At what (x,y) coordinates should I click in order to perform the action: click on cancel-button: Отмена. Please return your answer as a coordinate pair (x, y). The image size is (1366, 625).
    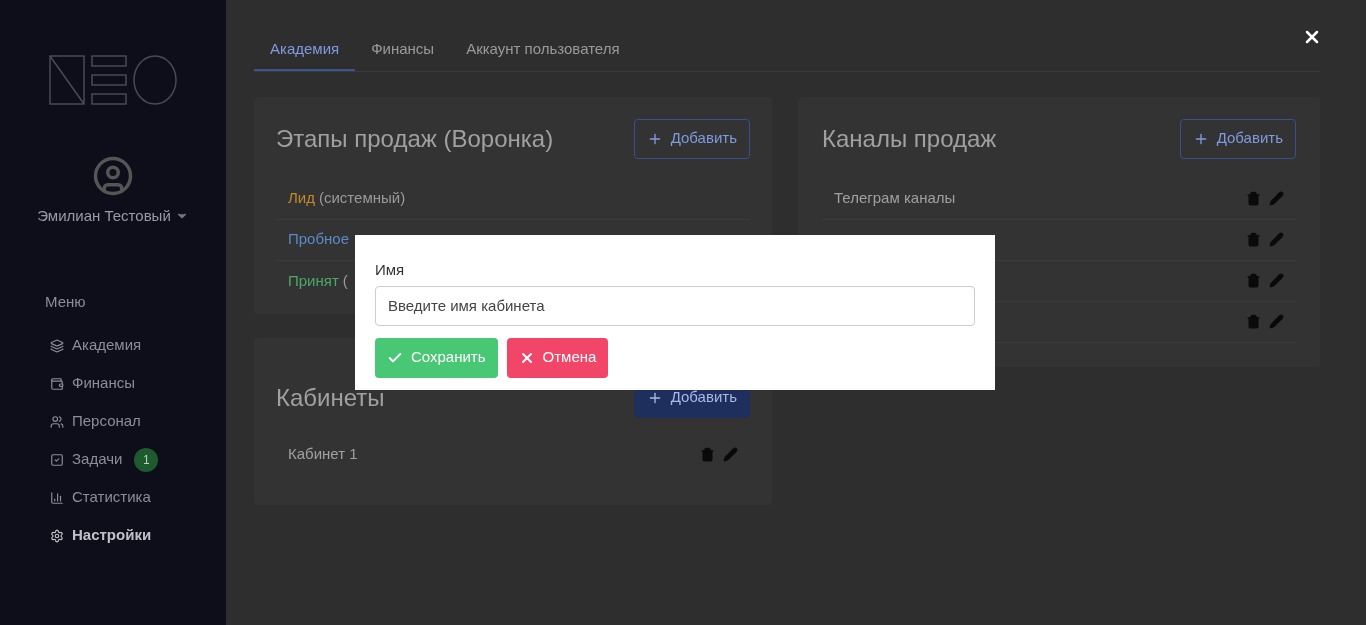
    Looking at the image, I should click on (557, 357).